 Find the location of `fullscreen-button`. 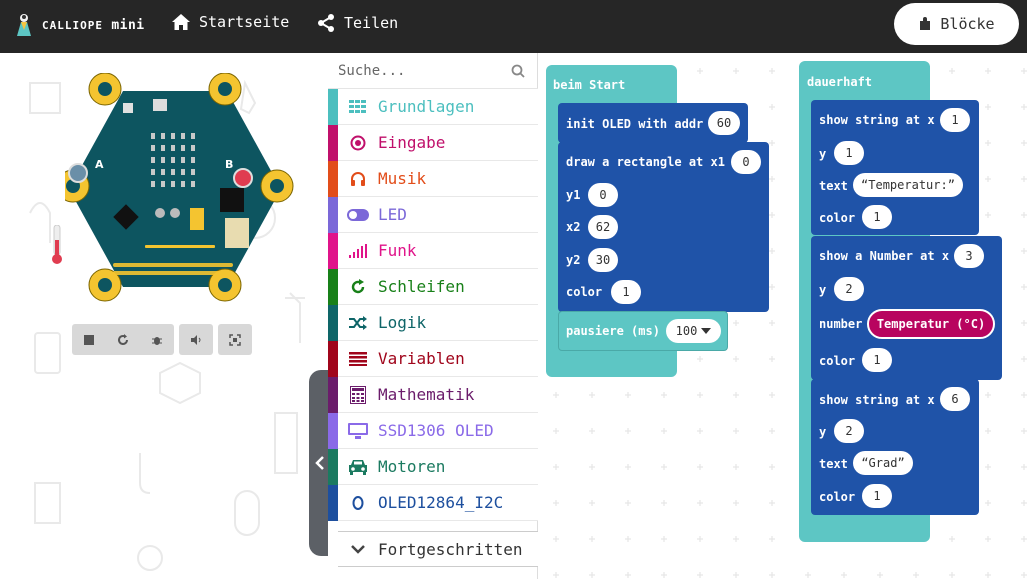

fullscreen-button is located at coordinates (235, 339).